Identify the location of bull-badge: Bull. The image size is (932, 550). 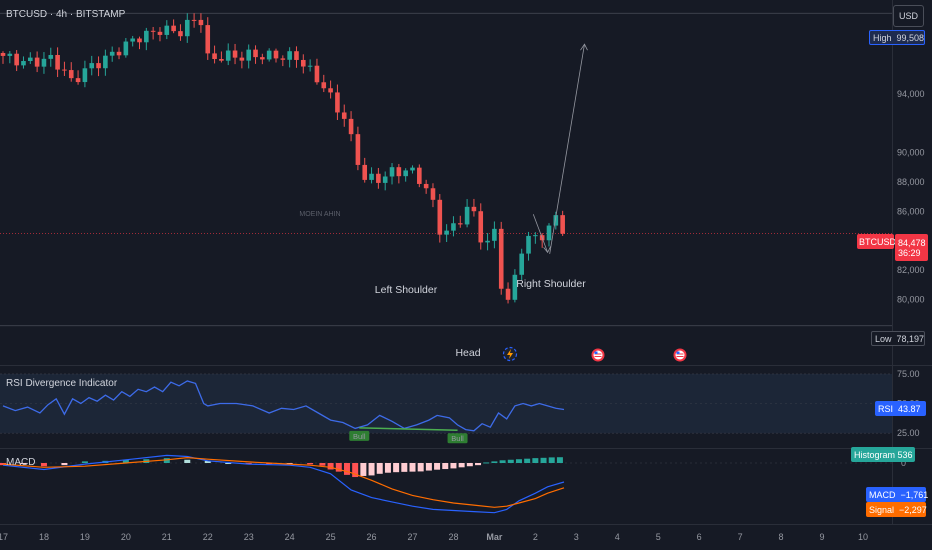
(359, 435).